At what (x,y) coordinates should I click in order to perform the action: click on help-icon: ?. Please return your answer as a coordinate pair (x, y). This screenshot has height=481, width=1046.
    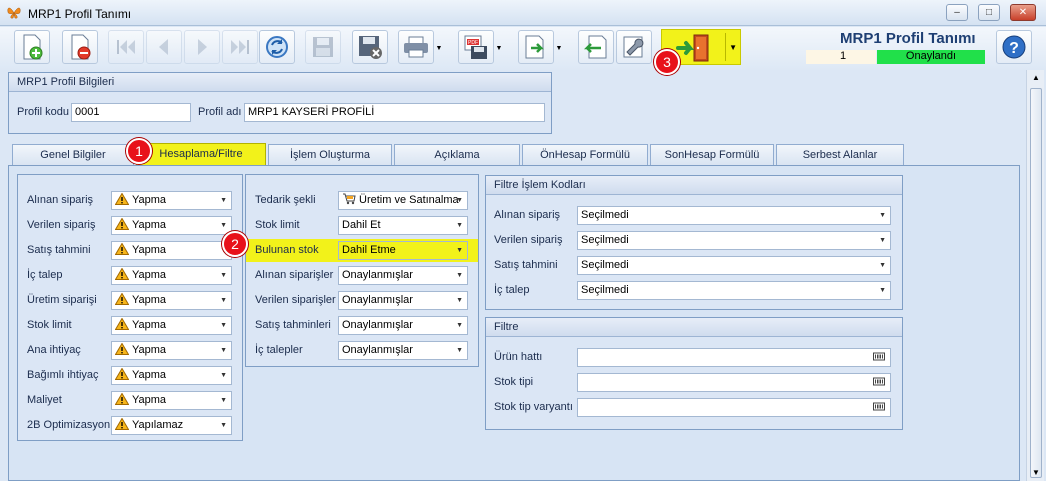
    Looking at the image, I should click on (1014, 47).